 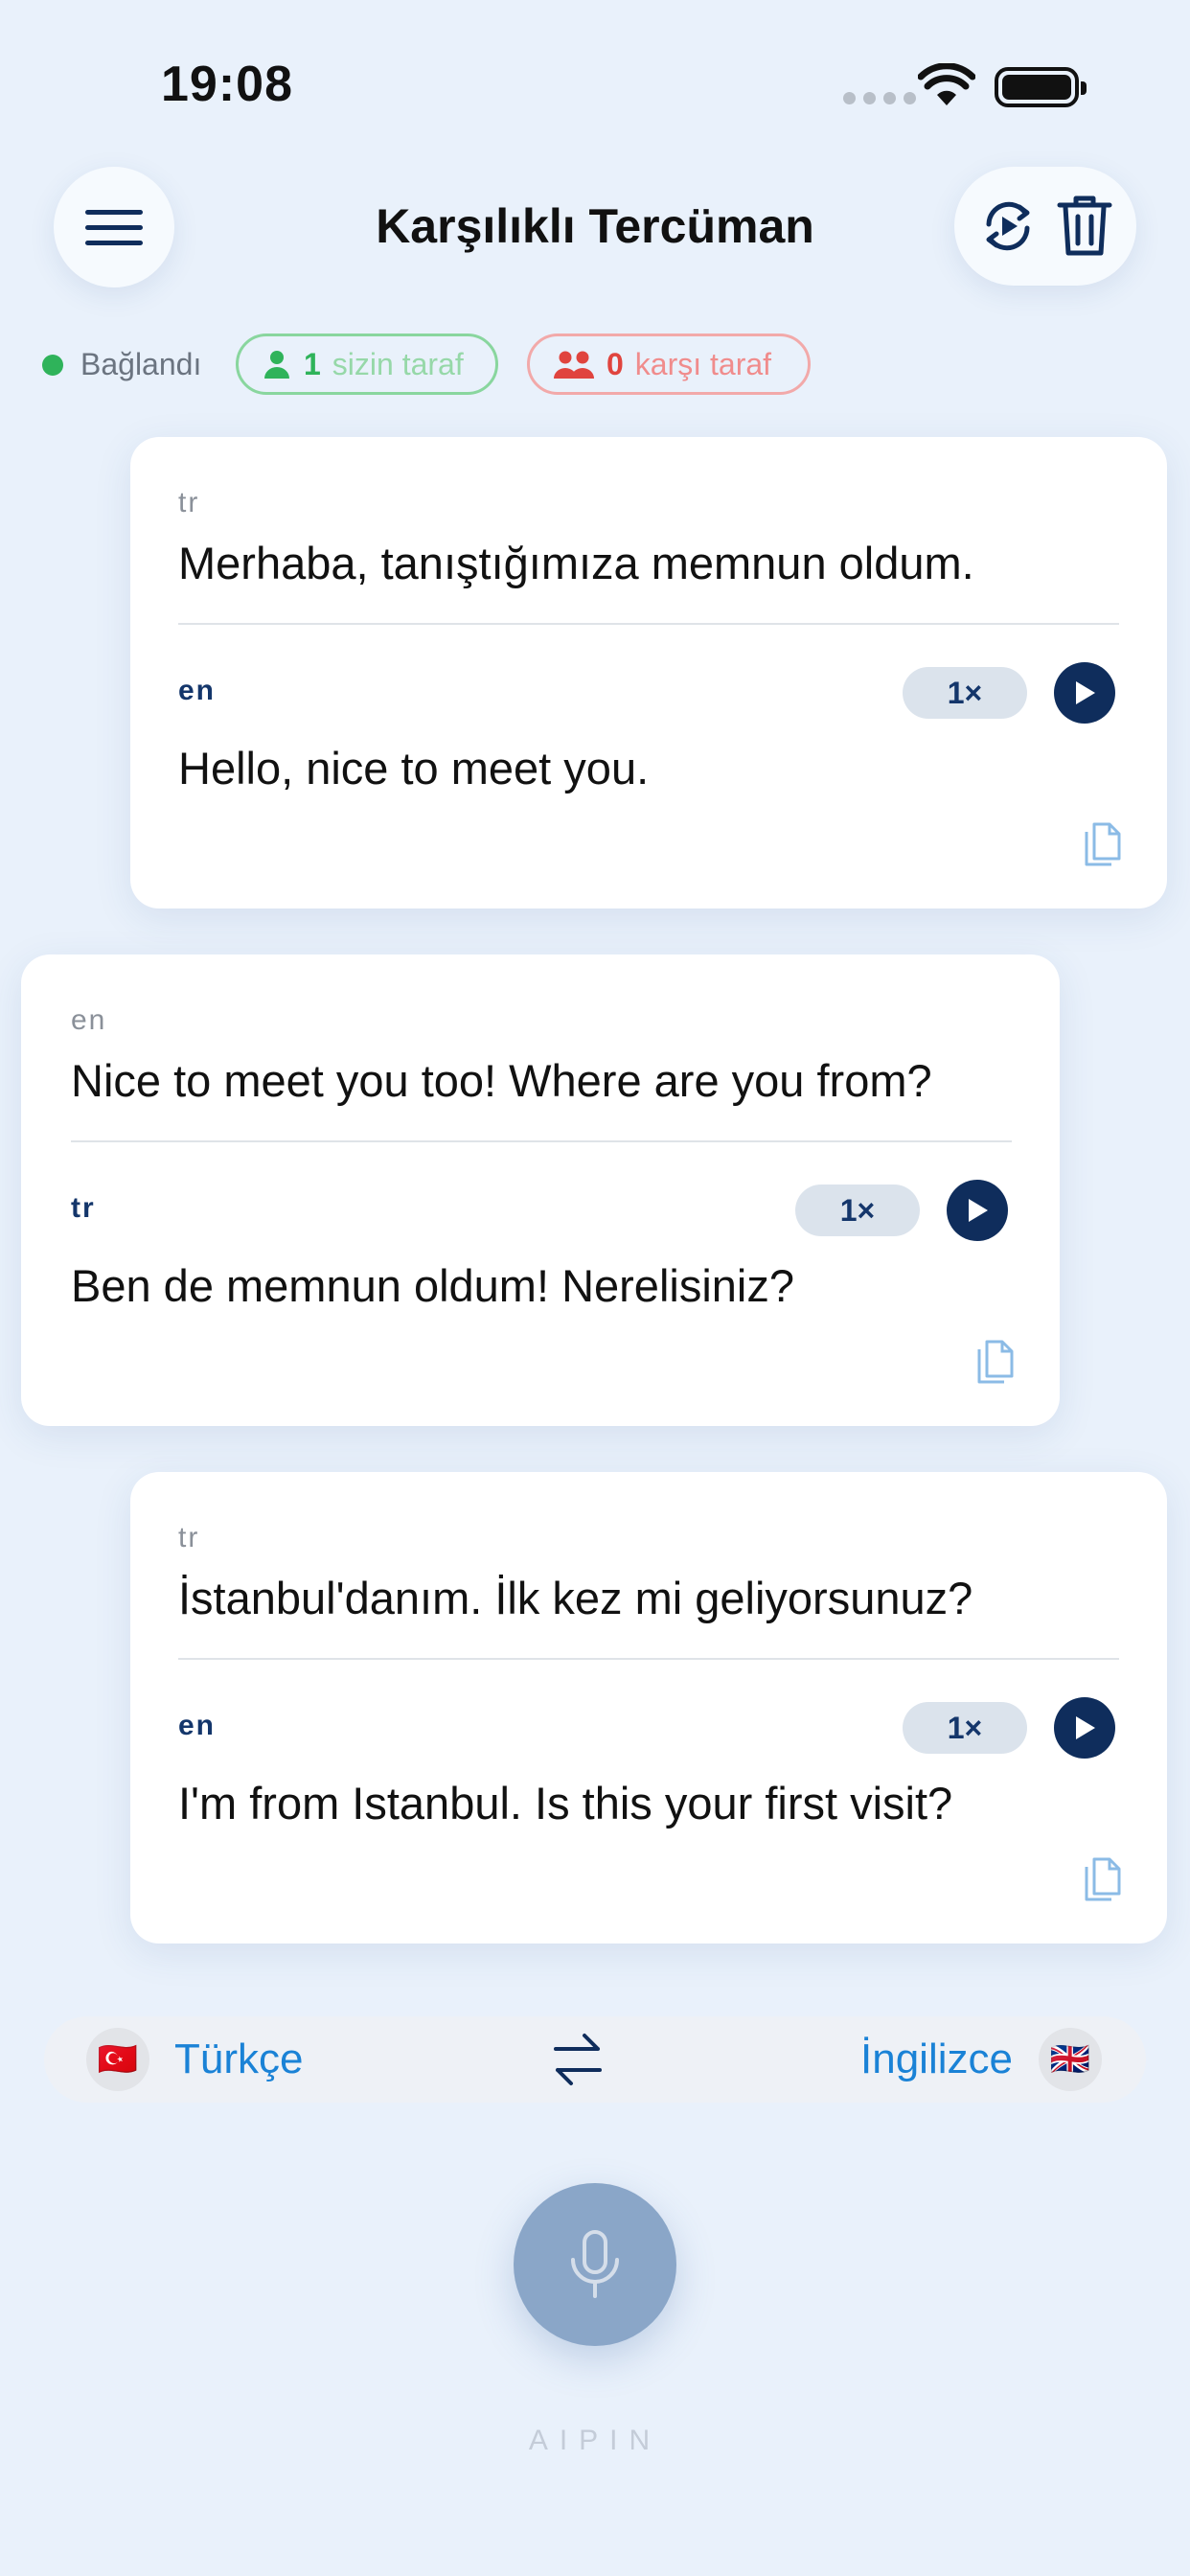 What do you see at coordinates (578, 2059) in the screenshot?
I see `swap-arrows-icon` at bounding box center [578, 2059].